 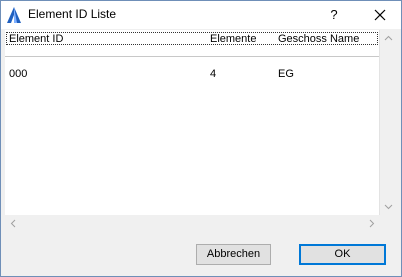 I want to click on chevron-left-icon, so click(x=13, y=223).